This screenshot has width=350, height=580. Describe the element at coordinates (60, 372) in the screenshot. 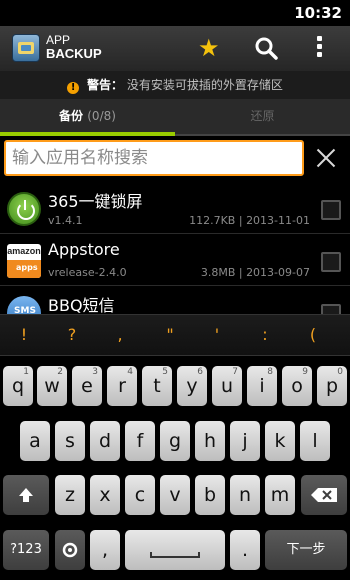

I see `key-hint: 2` at that location.